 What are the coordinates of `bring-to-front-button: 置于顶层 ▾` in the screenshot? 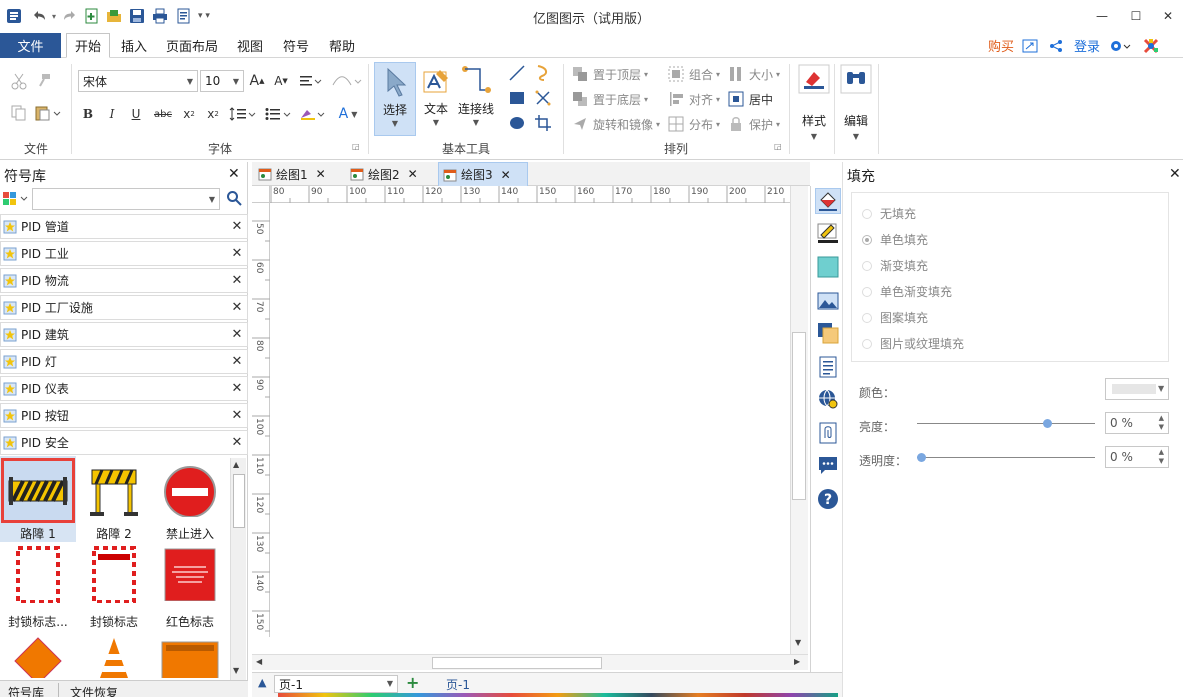 It's located at (610, 74).